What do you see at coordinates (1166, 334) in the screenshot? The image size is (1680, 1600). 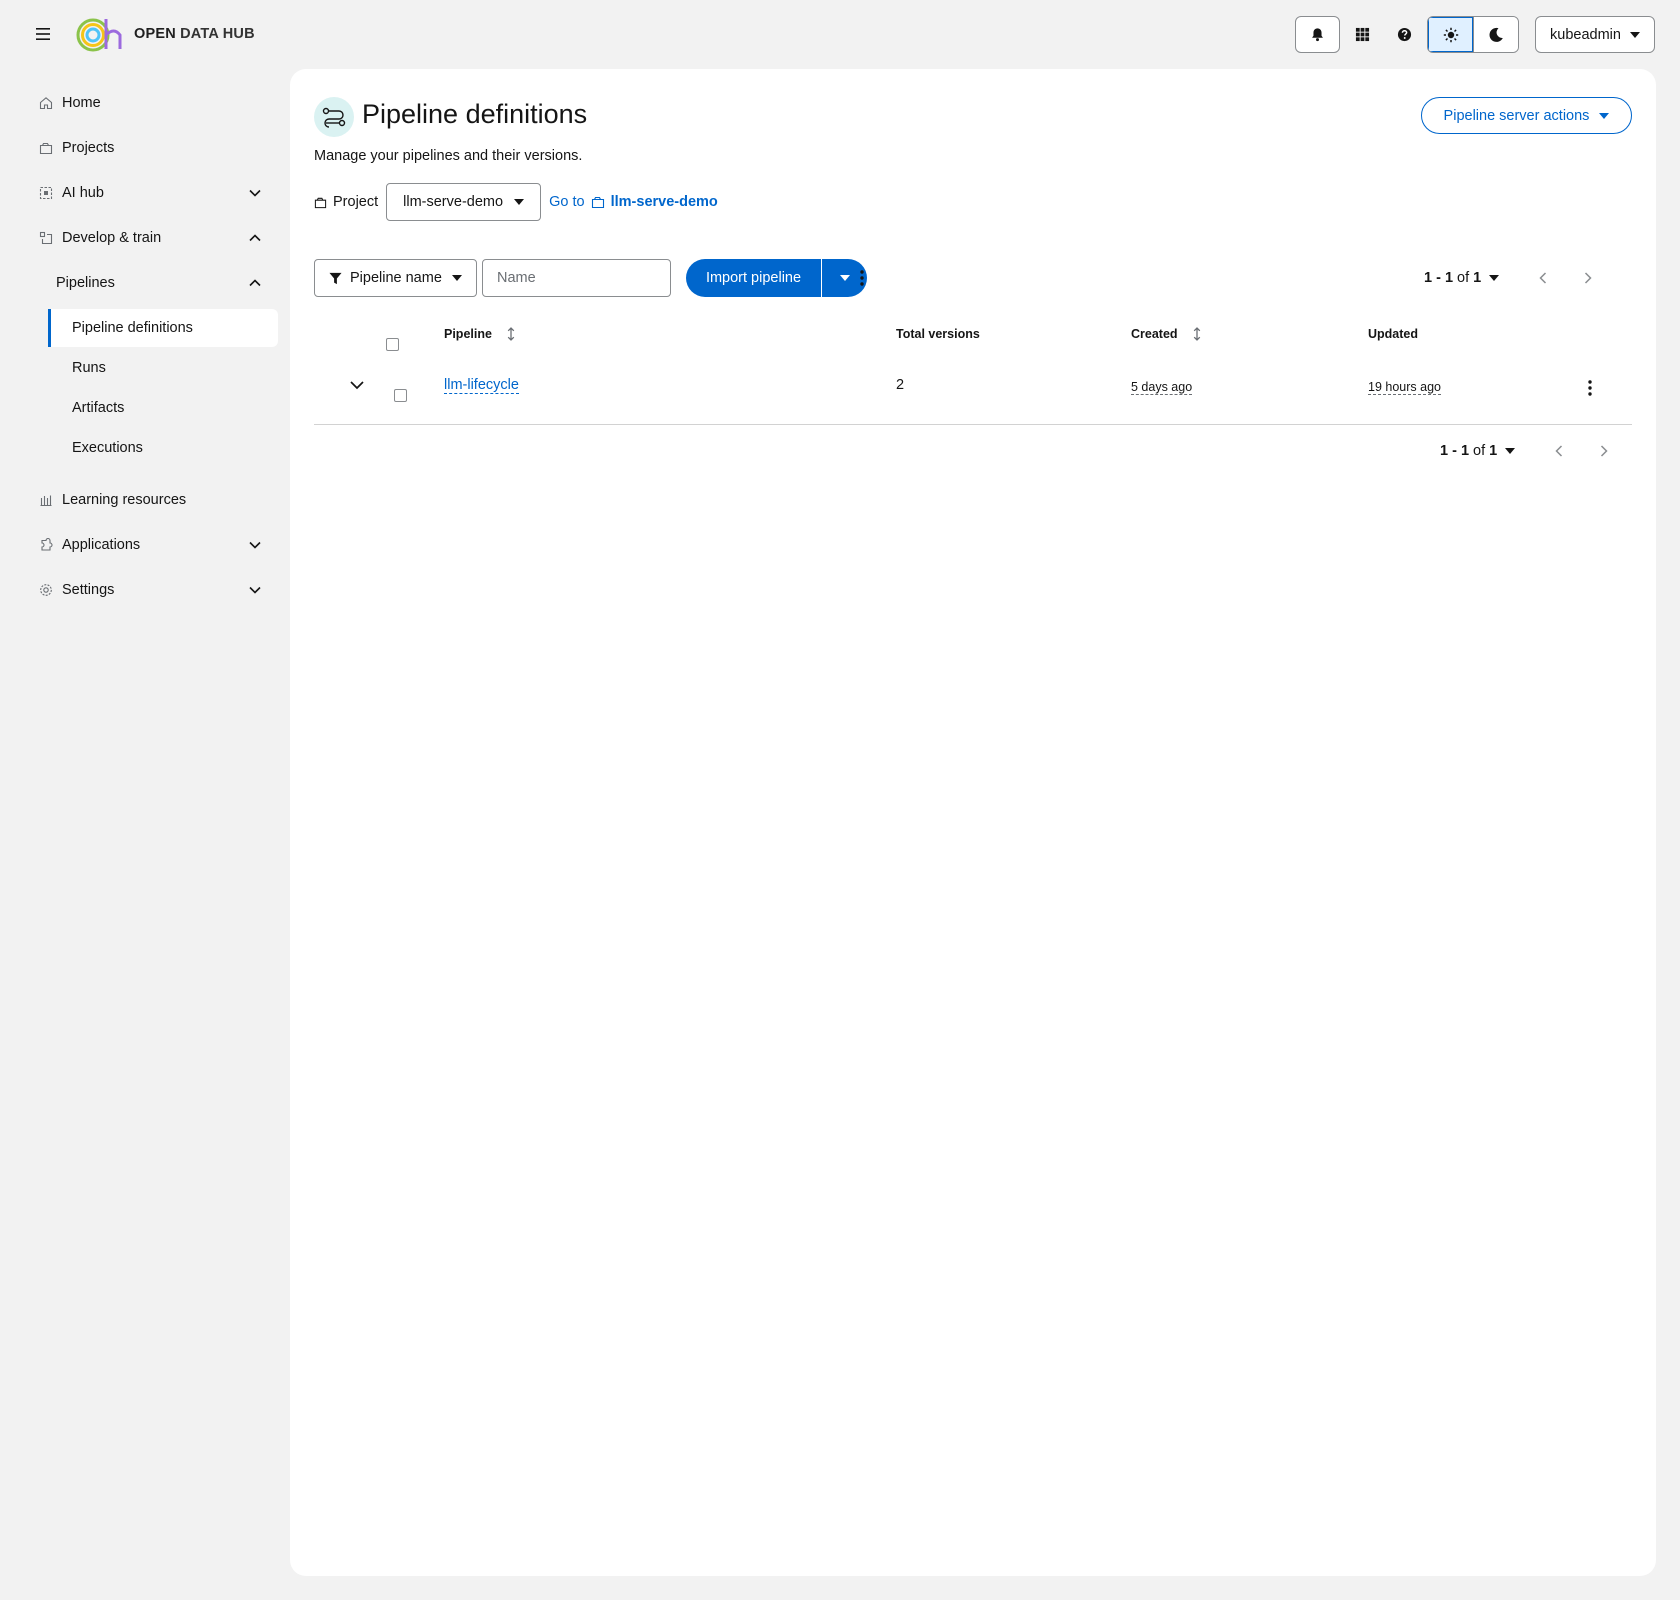 I see `column-header-created: Created` at bounding box center [1166, 334].